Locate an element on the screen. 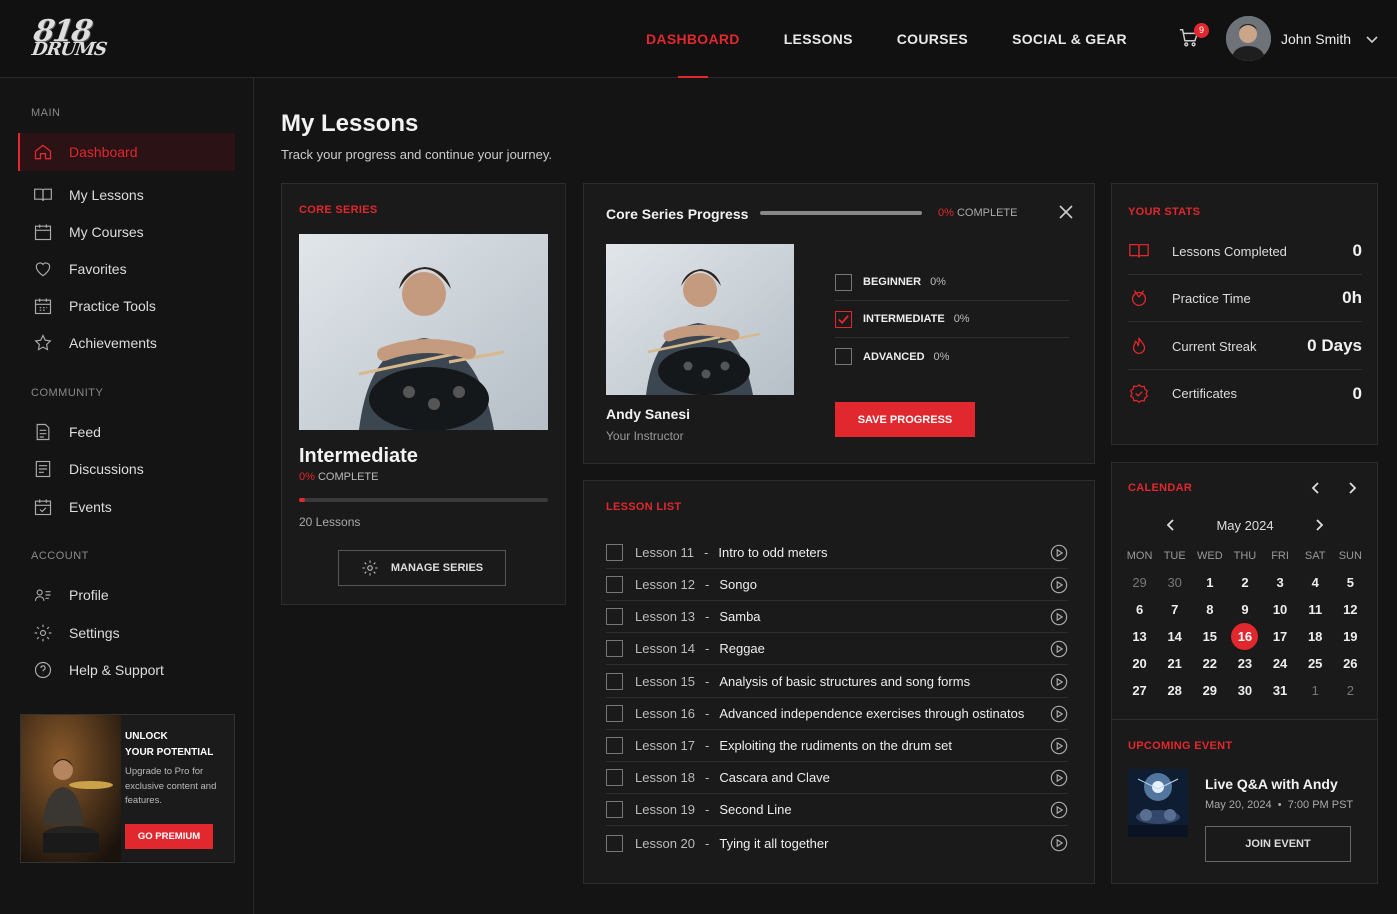 The height and width of the screenshot is (914, 1397). go-premium-button: GO PREMIUM is located at coordinates (169, 836).